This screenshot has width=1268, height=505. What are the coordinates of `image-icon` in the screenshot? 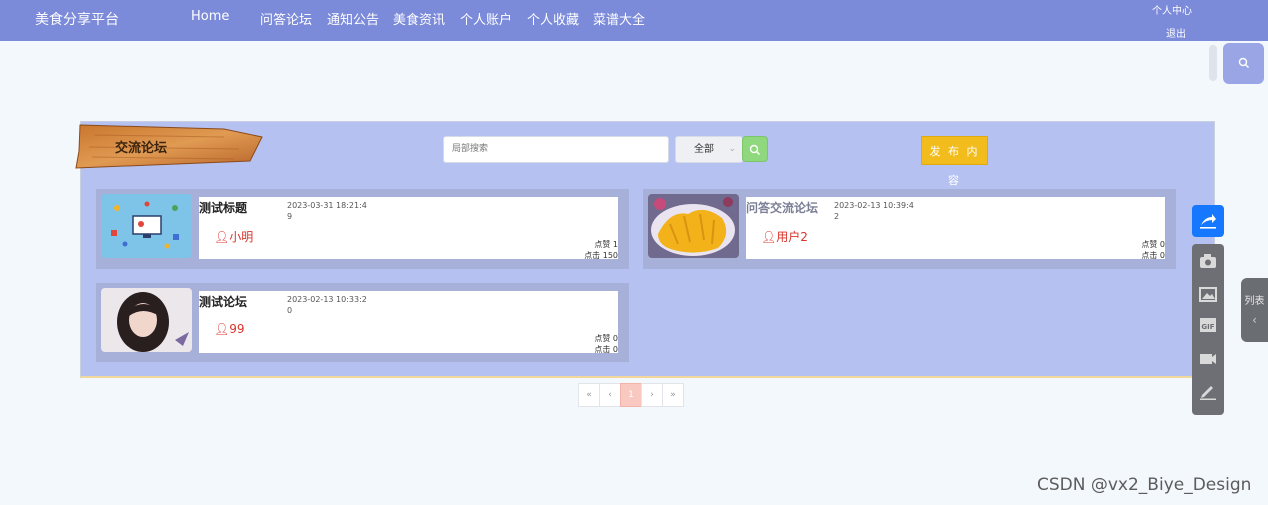 It's located at (1208, 294).